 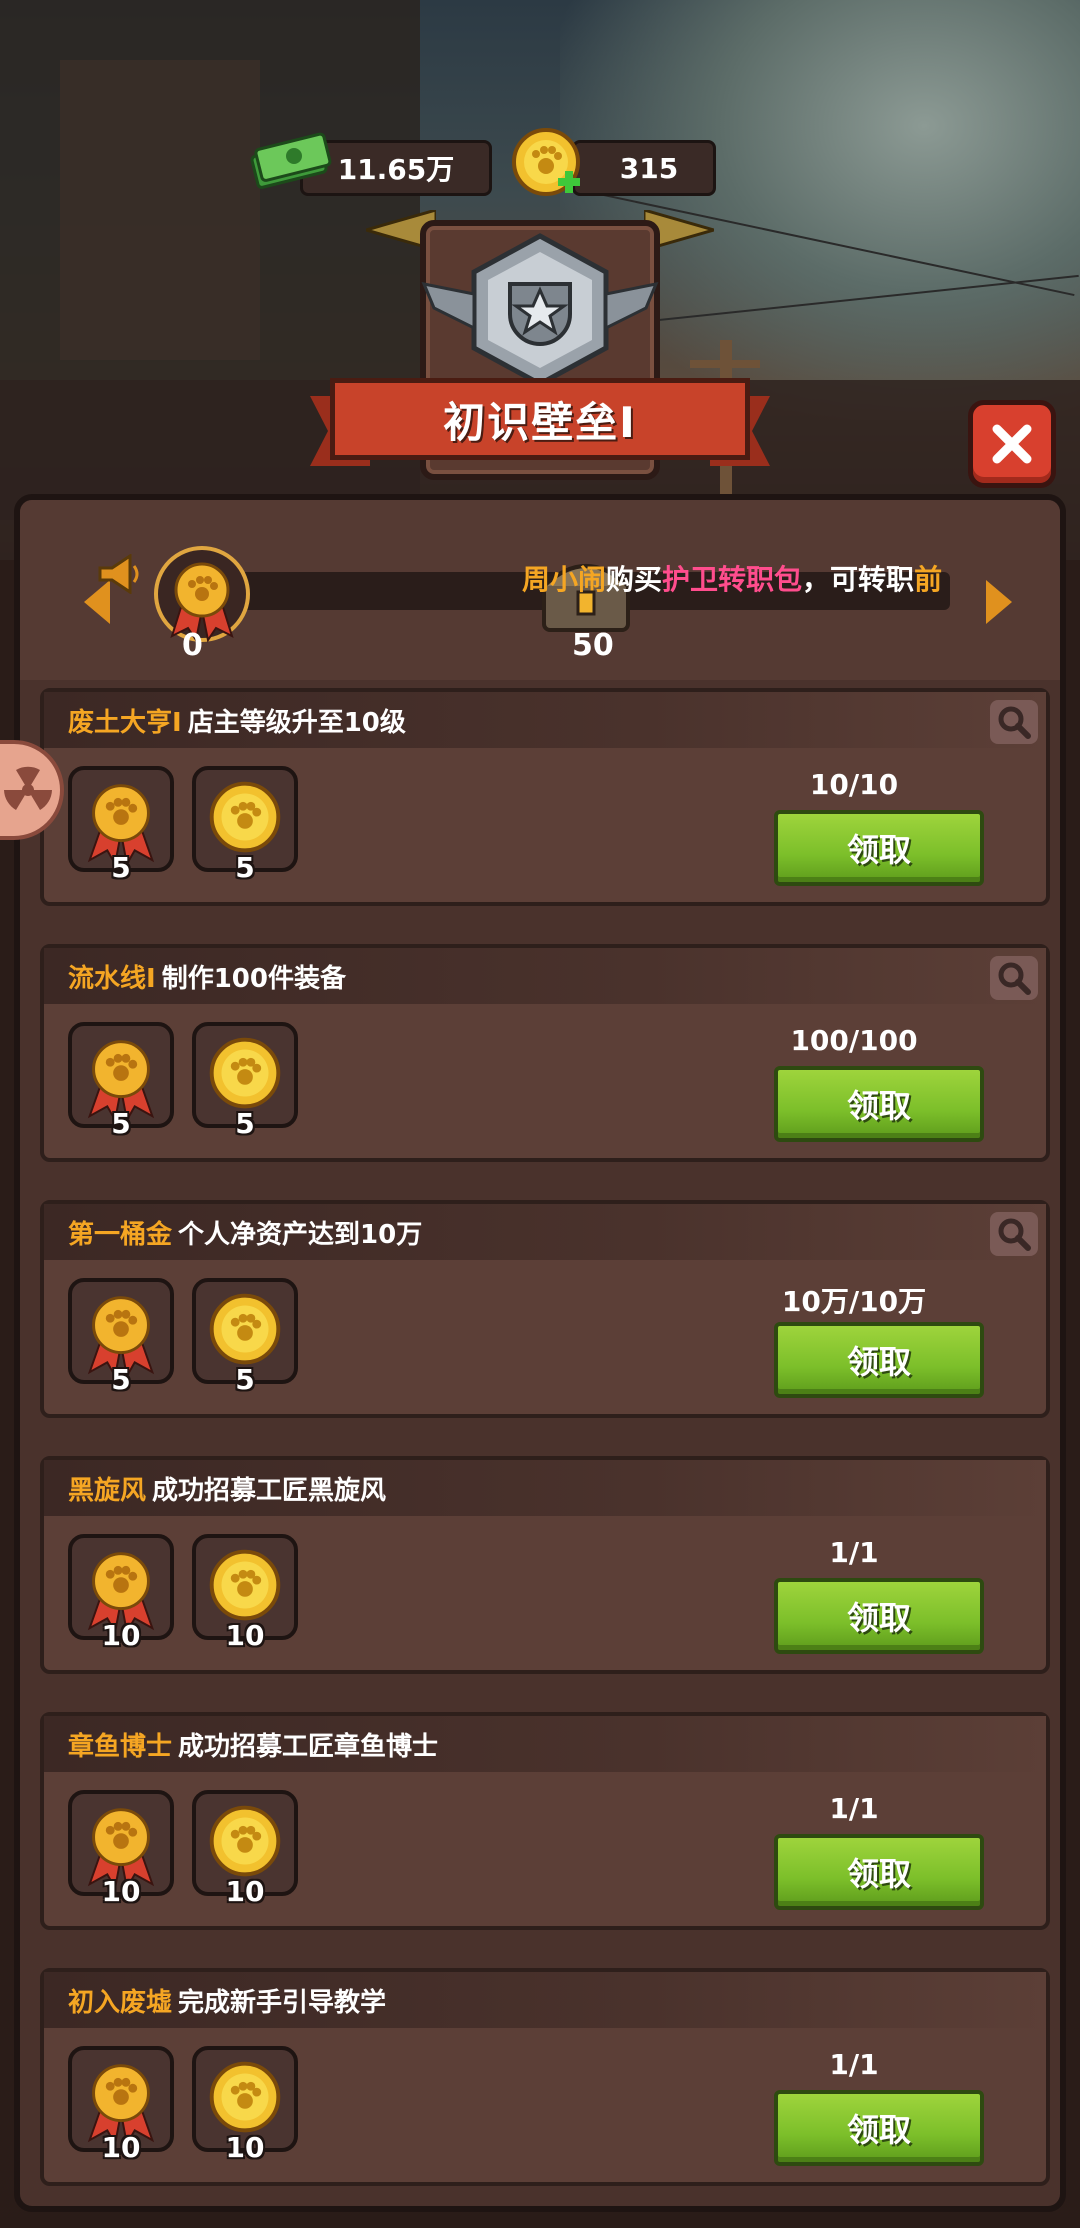 I want to click on achievement-description: 成功招募工匠黑旋风, so click(x=269, y=1490).